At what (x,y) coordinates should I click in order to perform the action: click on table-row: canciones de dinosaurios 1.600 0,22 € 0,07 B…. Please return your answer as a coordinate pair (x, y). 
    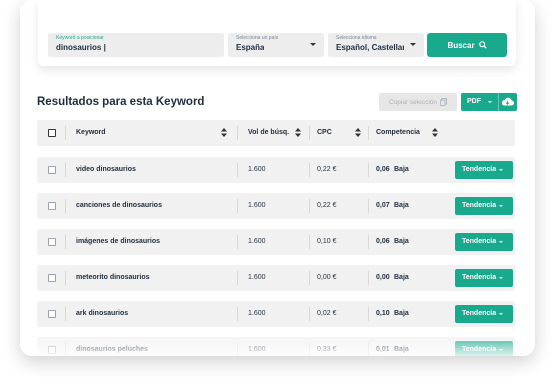
    Looking at the image, I should click on (276, 206).